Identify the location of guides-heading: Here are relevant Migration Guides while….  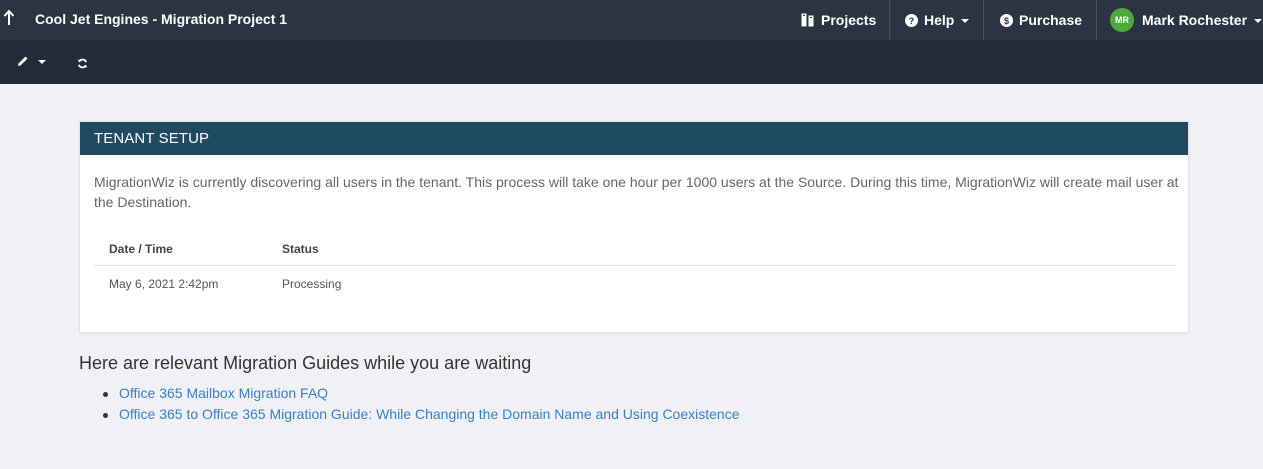
(305, 363).